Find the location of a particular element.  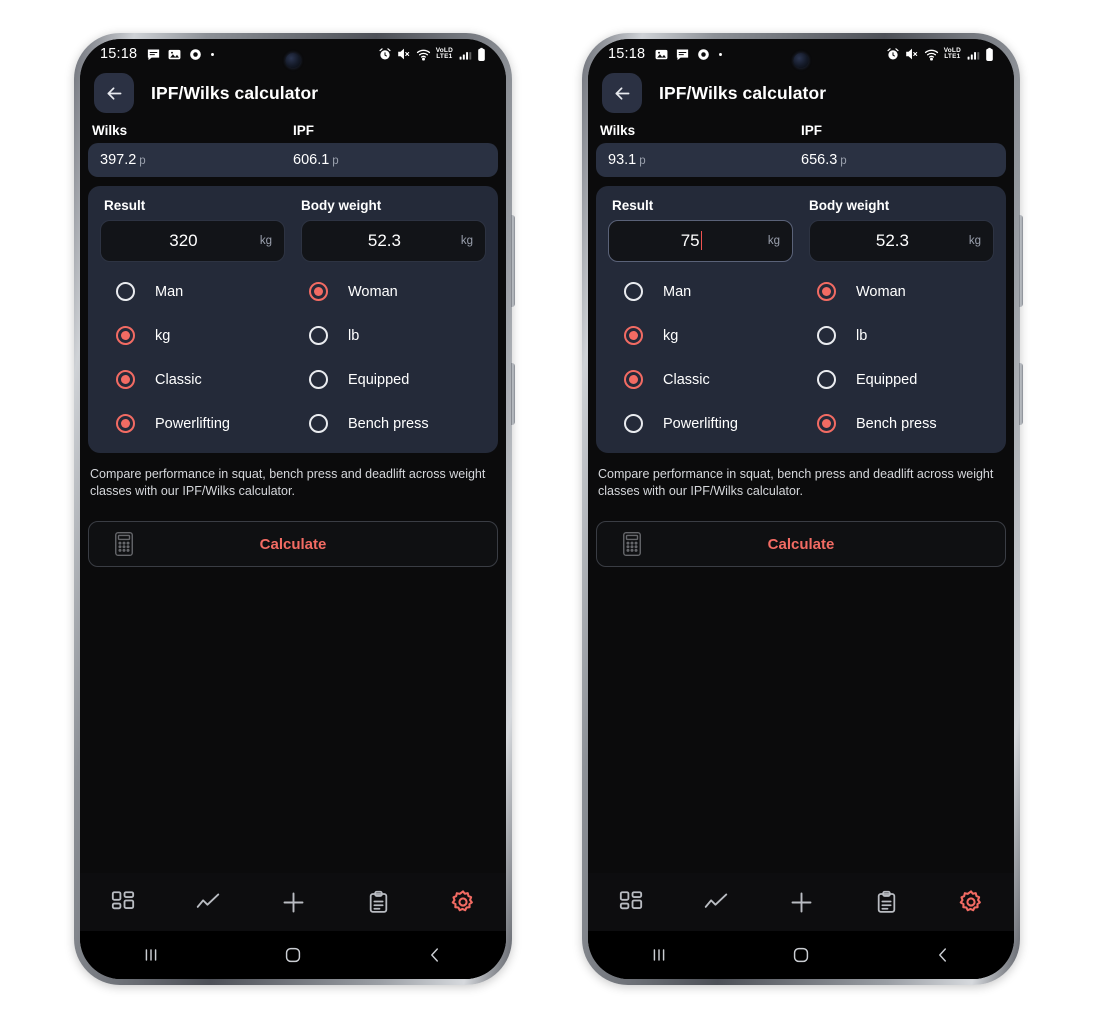

radio-row: Man Woman is located at coordinates (293, 291).